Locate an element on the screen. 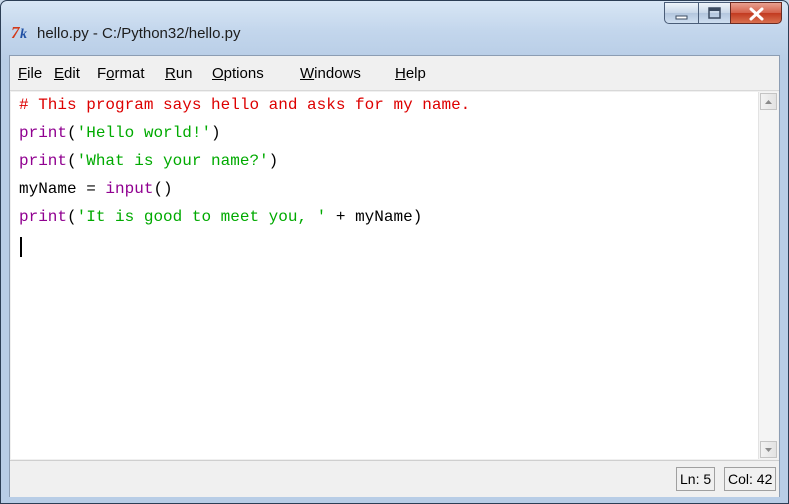 The width and height of the screenshot is (789, 504). status-line: Ln: 5 is located at coordinates (696, 479).